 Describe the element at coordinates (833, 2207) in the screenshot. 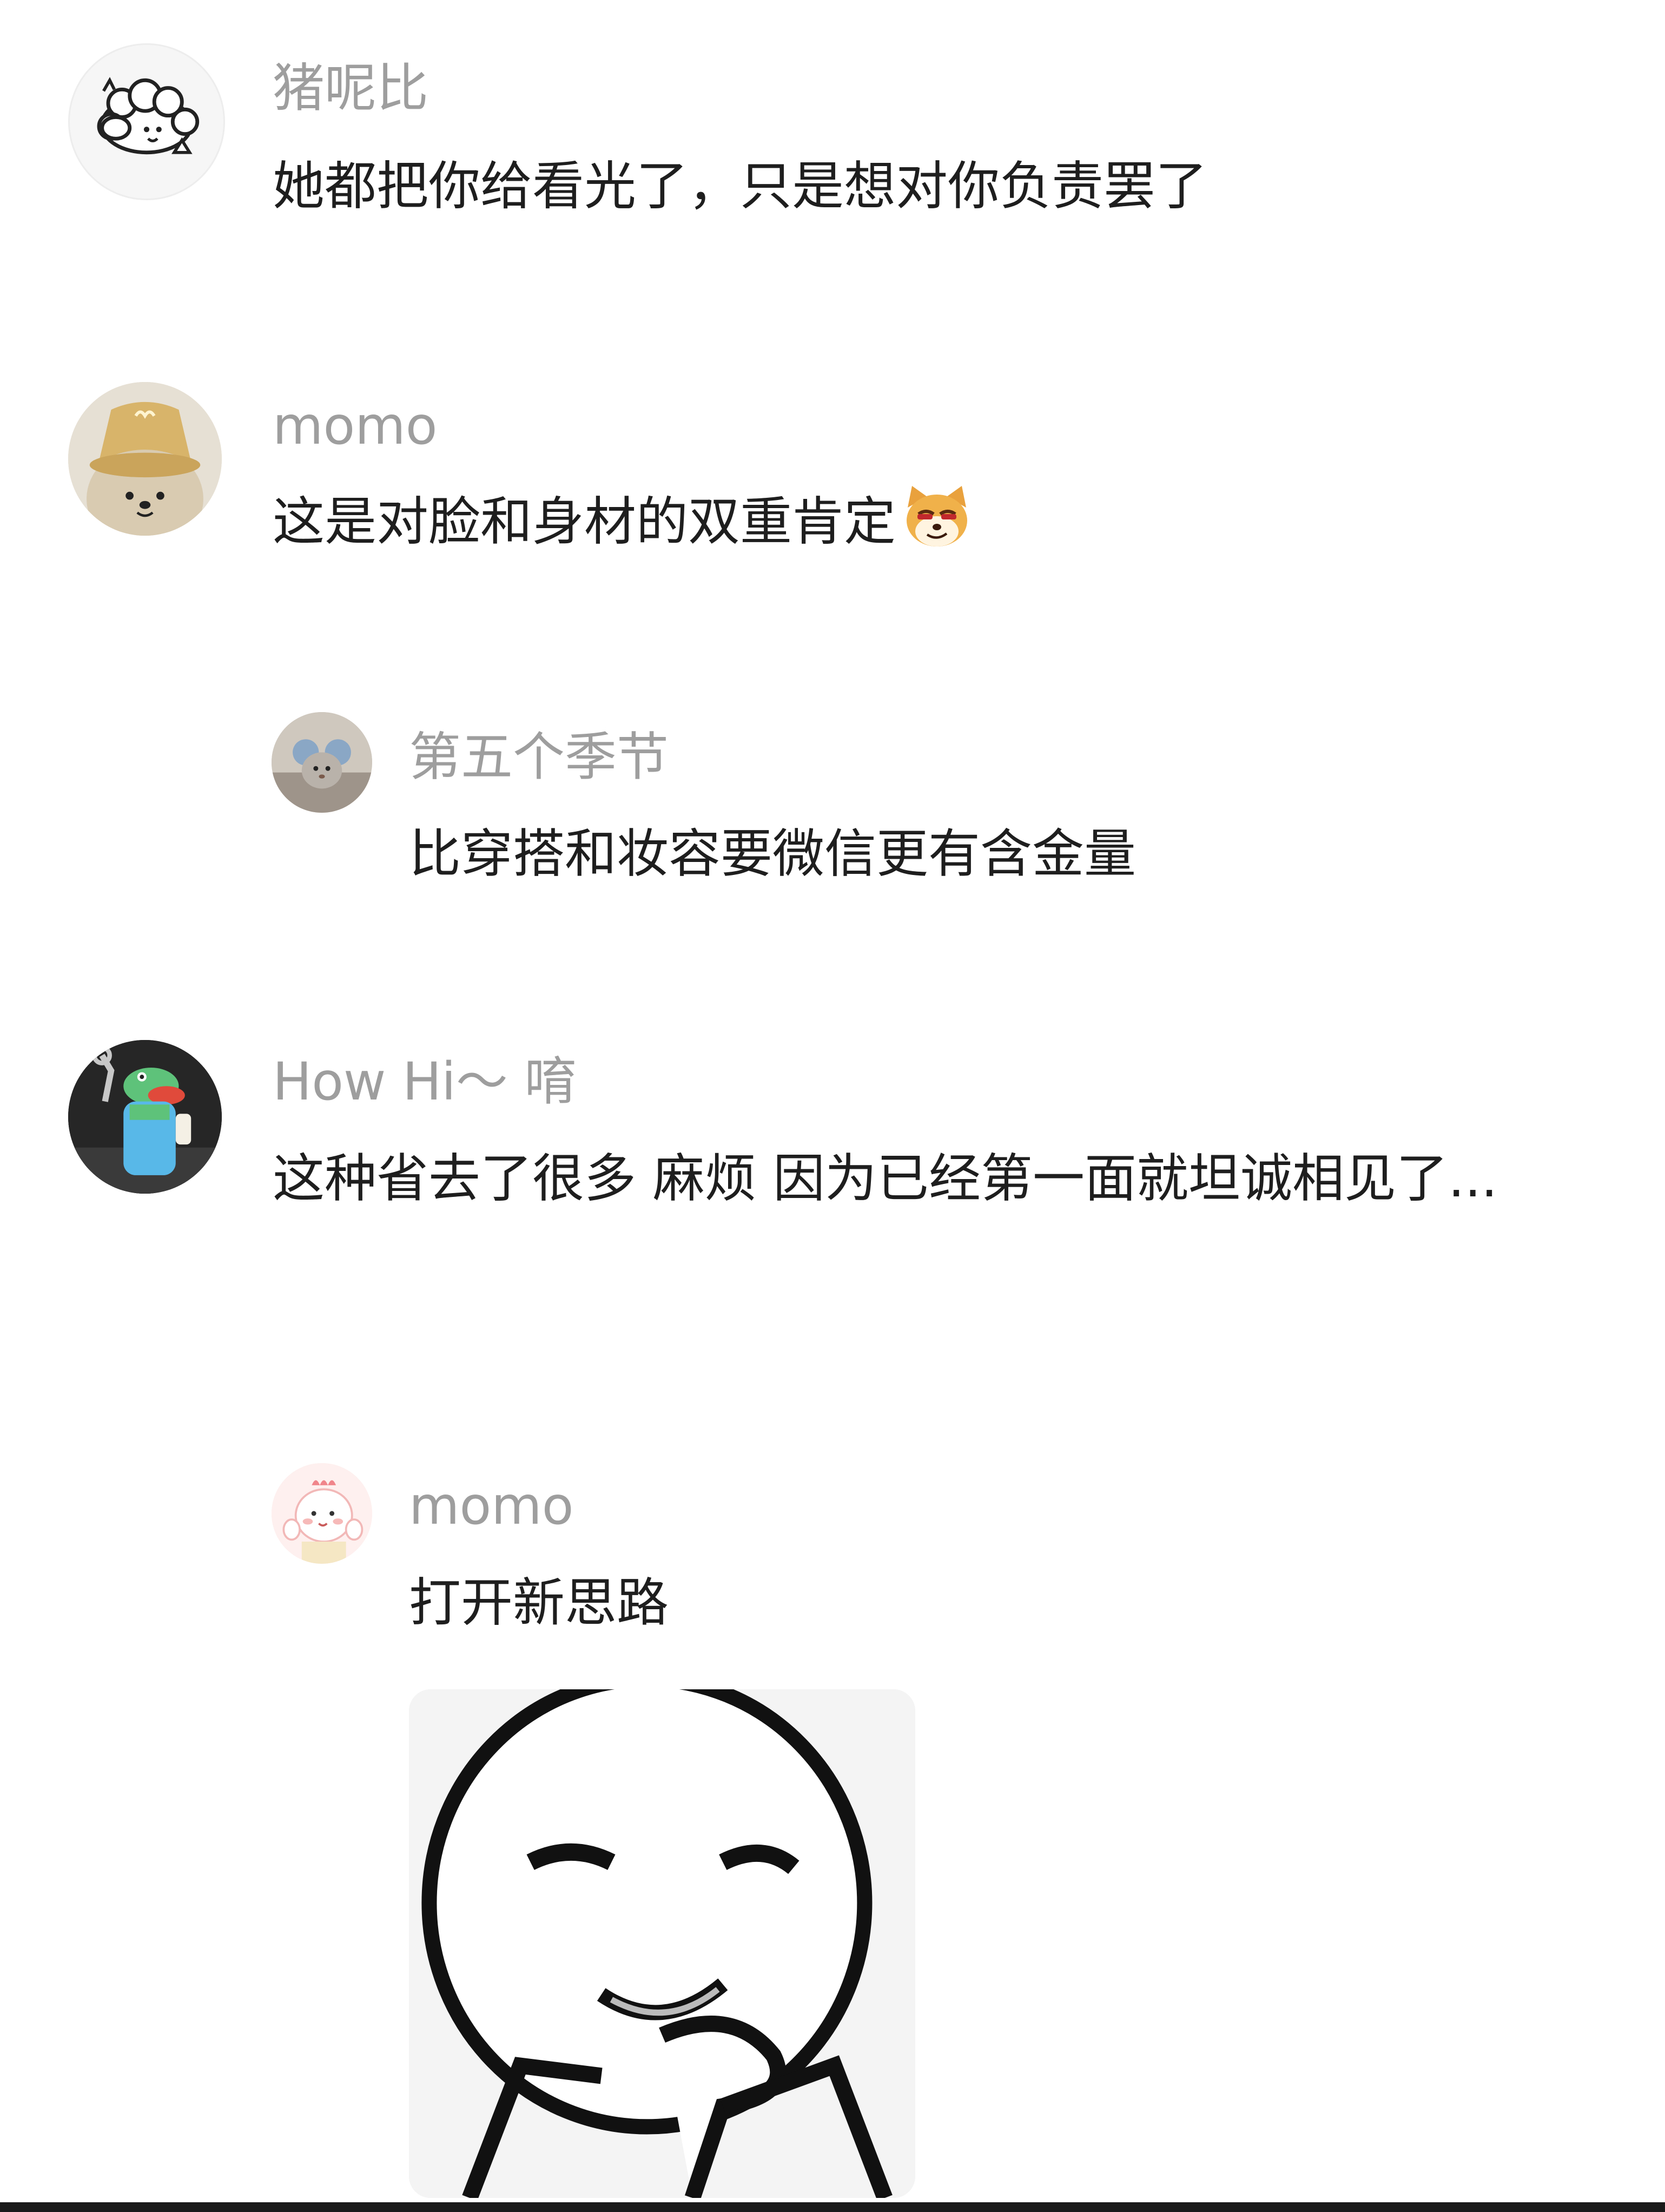

I see `bottom-border` at that location.